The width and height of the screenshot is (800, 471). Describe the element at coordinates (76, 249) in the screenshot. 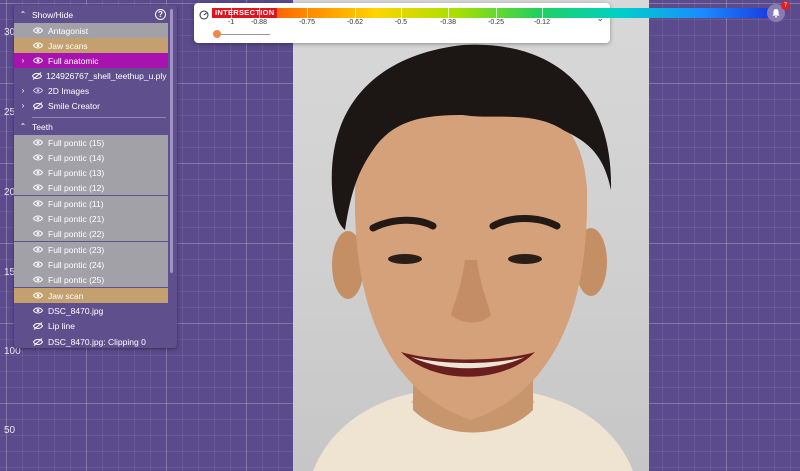

I see `tree-item-label: Full pontic (23)` at that location.